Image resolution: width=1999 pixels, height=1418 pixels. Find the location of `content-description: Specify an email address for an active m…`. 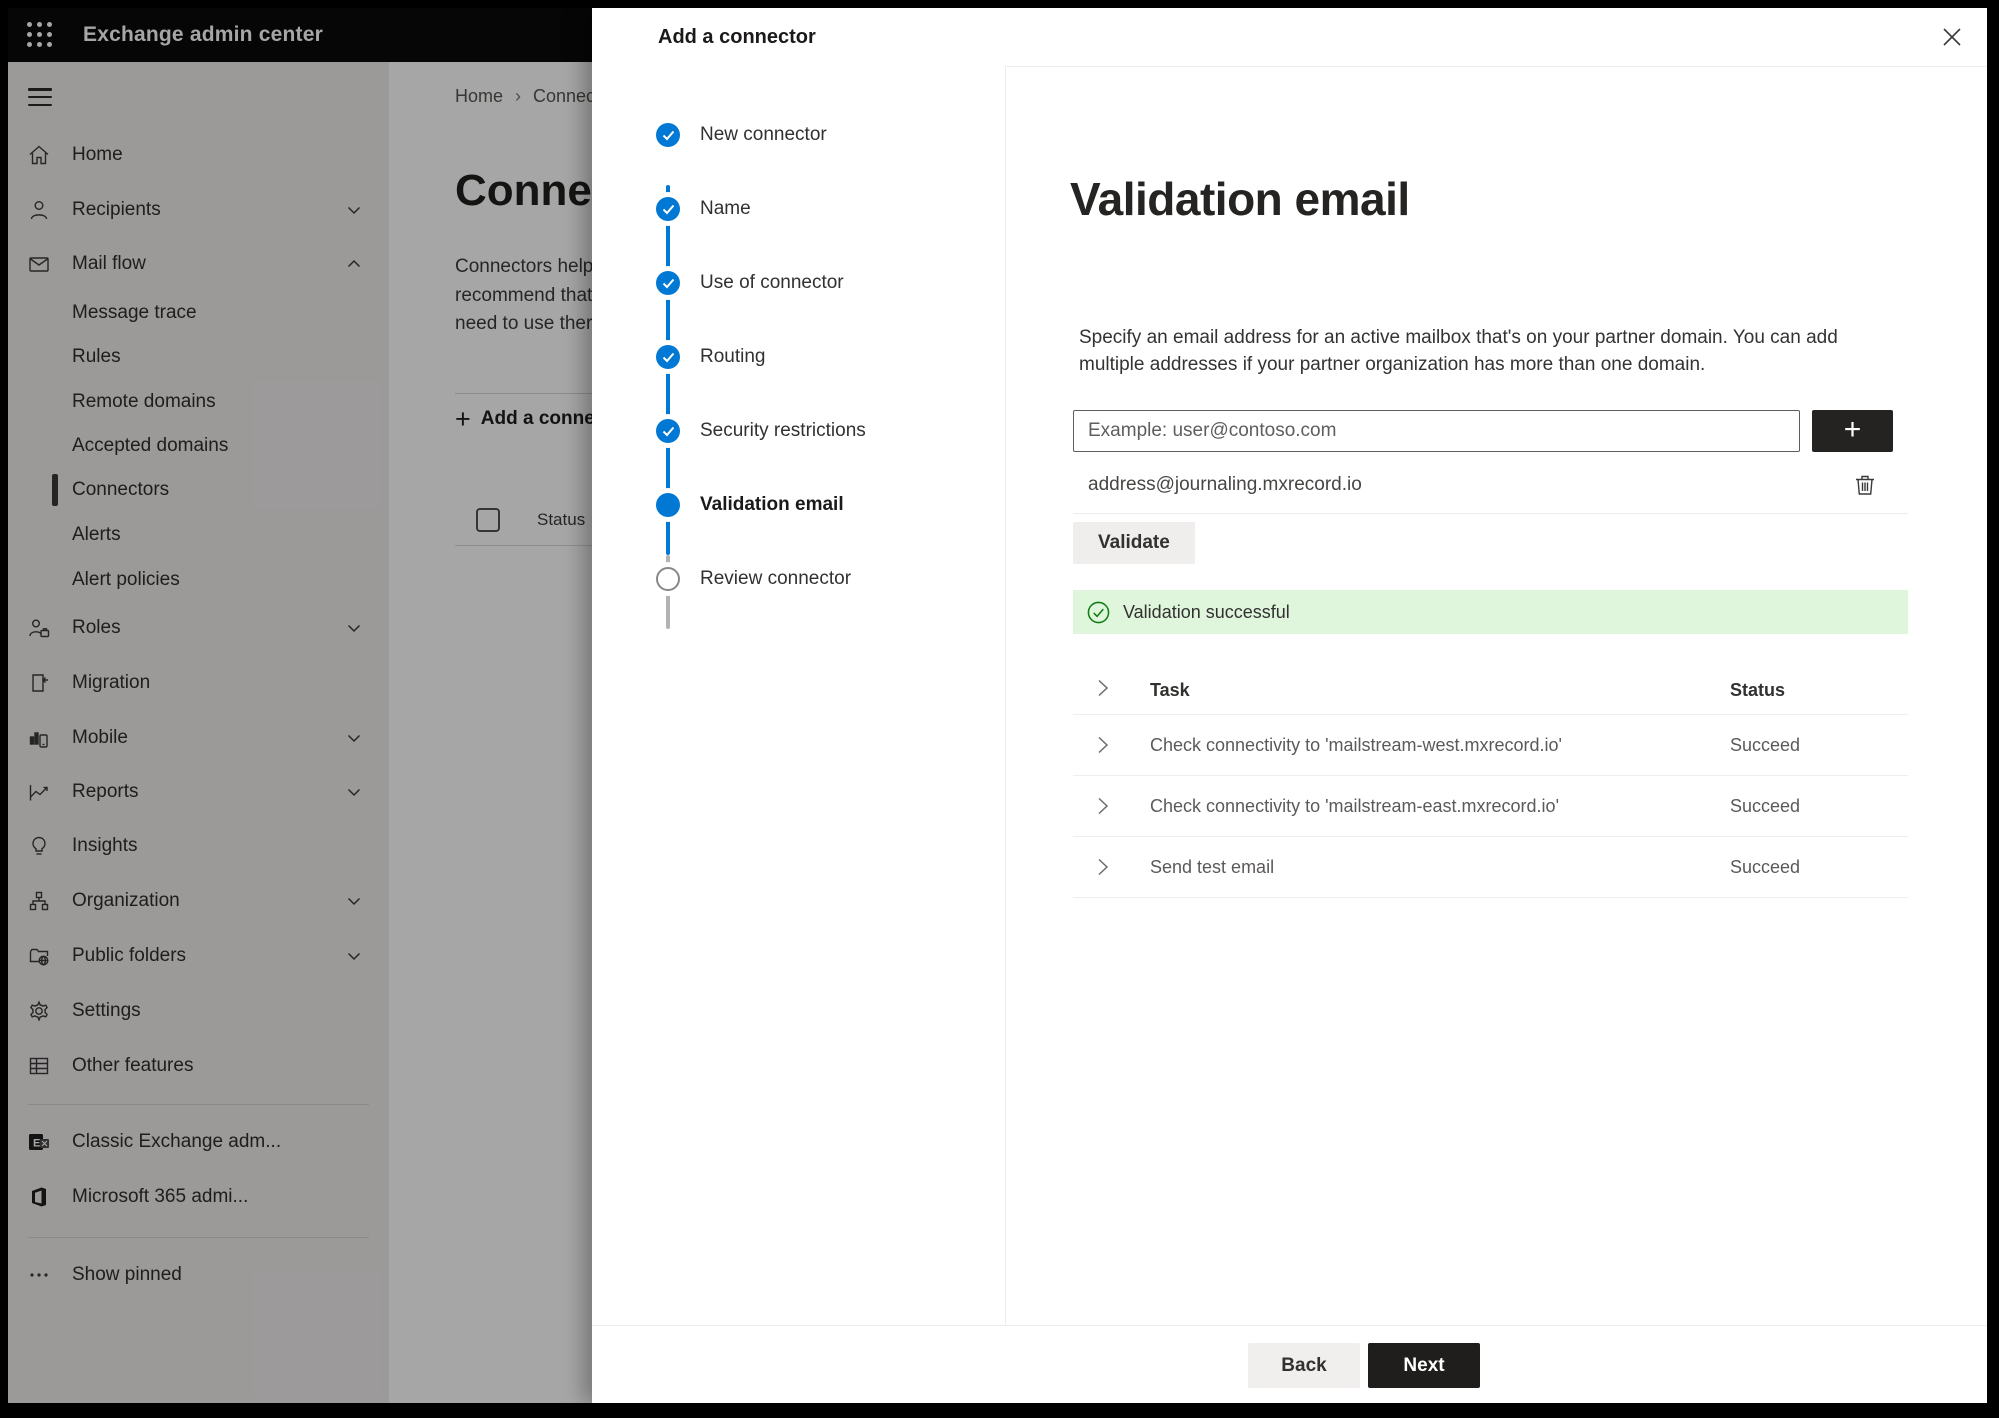

content-description: Specify an email address for an active m… is located at coordinates (1458, 351).